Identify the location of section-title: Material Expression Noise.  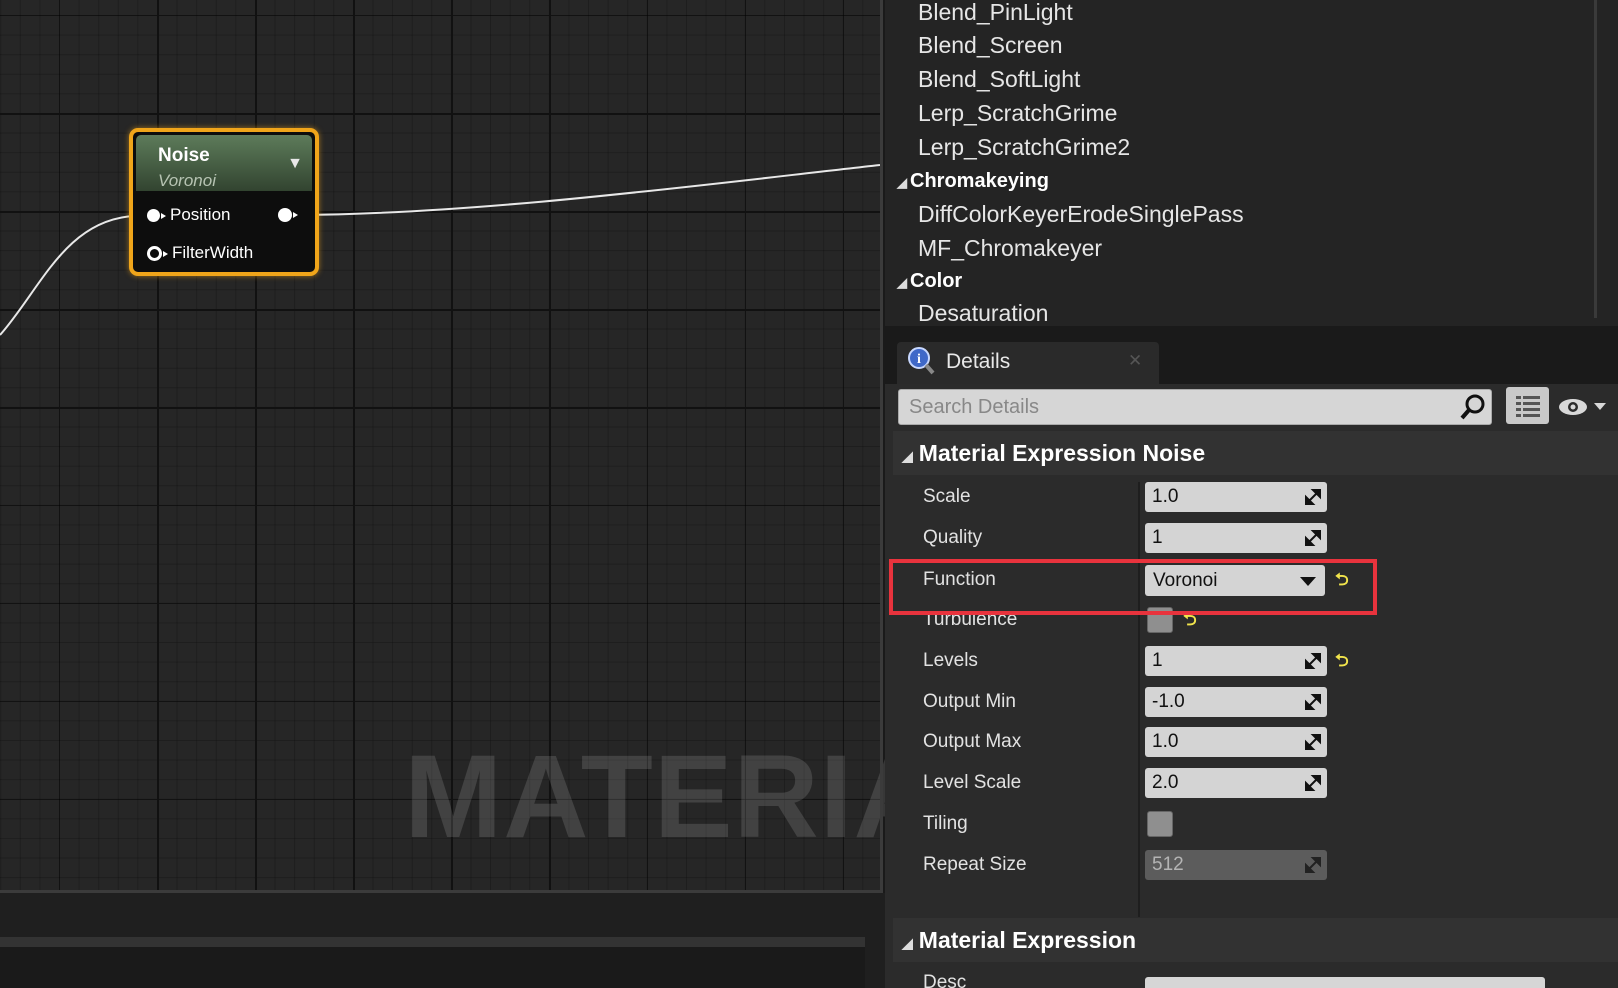
(1062, 453).